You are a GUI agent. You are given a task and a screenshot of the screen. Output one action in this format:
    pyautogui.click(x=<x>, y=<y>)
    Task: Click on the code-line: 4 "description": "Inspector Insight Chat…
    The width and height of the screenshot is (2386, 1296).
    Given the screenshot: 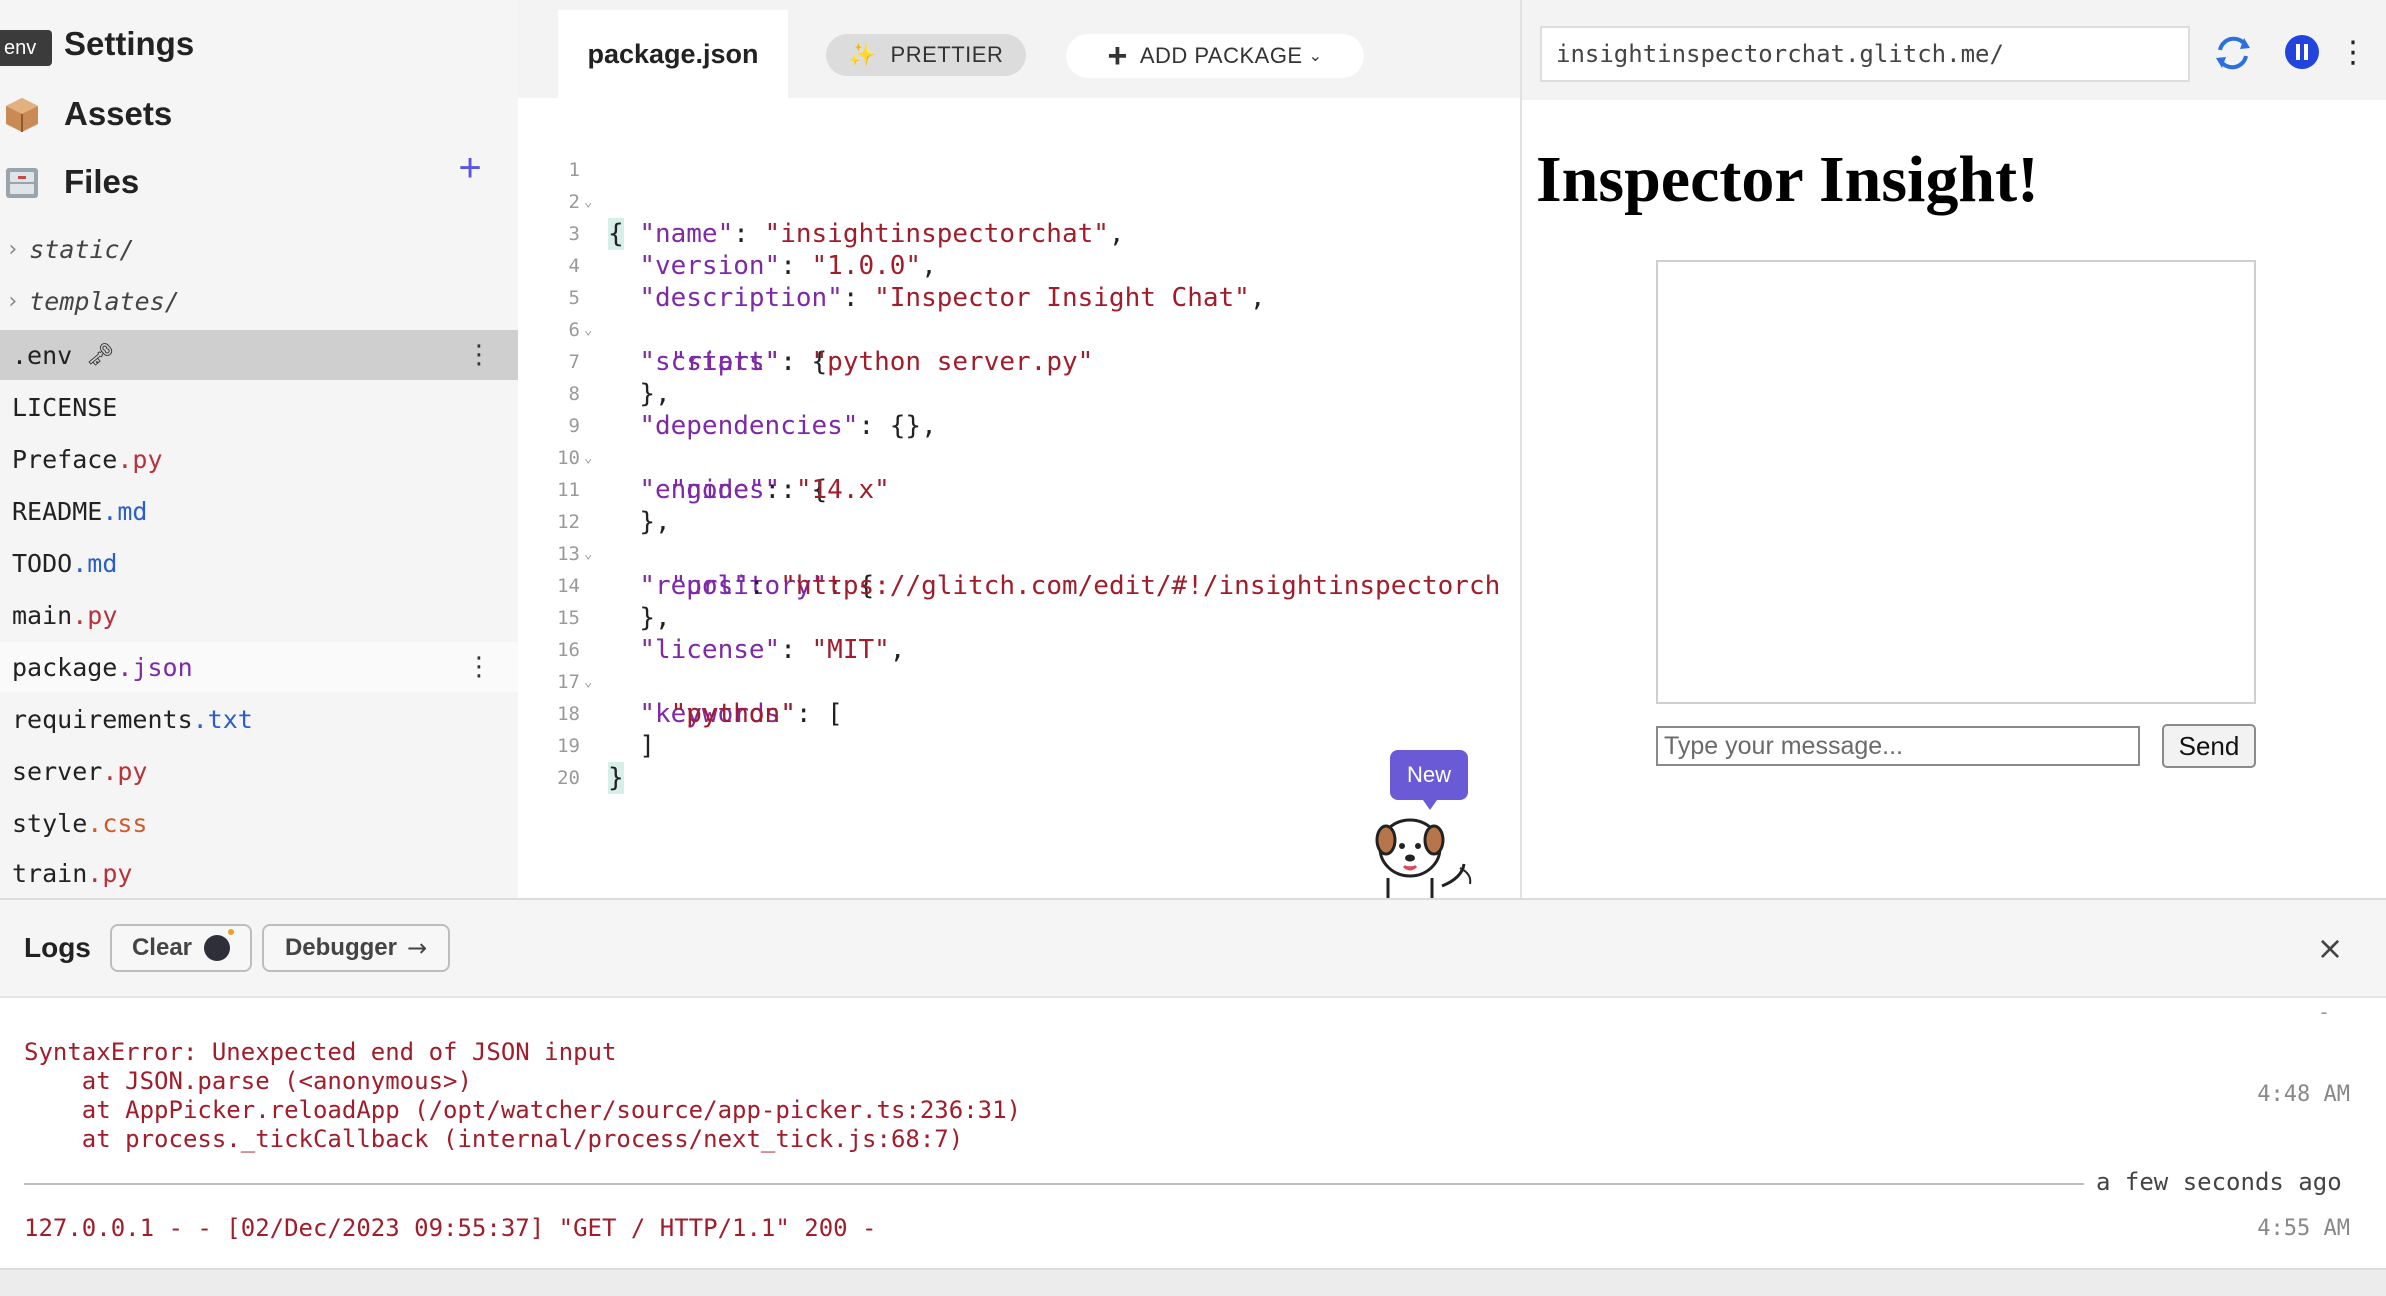 What is the action you would take?
    pyautogui.click(x=1019, y=265)
    